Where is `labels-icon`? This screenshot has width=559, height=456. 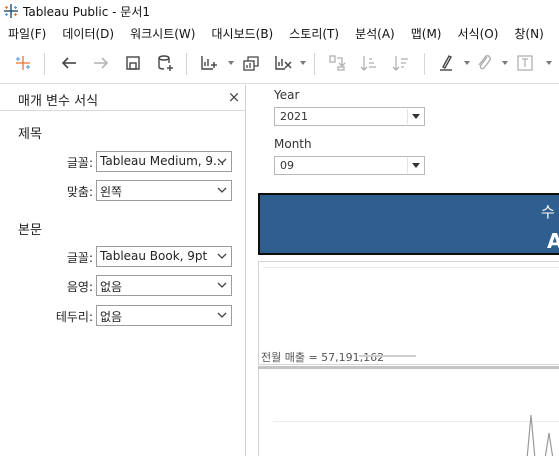
labels-icon is located at coordinates (525, 63).